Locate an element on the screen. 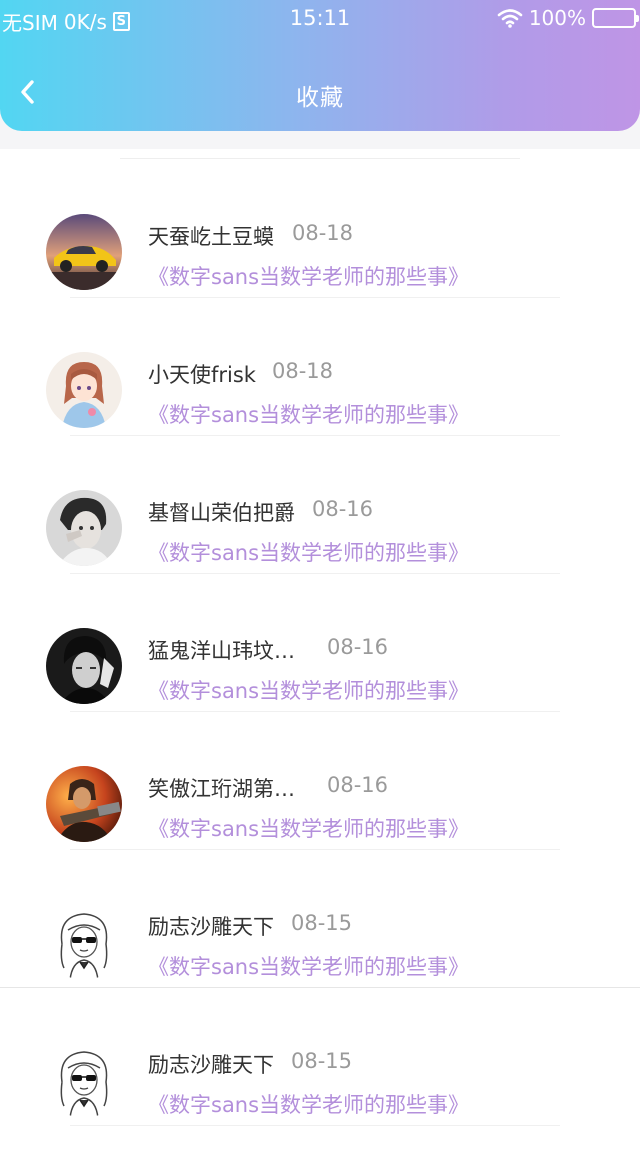 This screenshot has width=640, height=1157. item-header: 猛鬼洋山玮坟… 08-16 is located at coordinates (268, 650).